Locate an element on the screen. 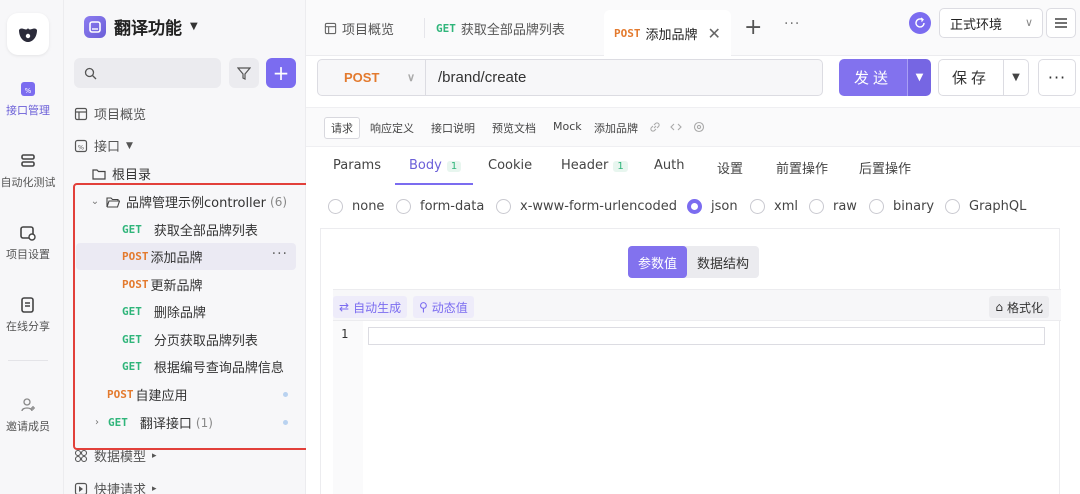  filter-button is located at coordinates (244, 73).